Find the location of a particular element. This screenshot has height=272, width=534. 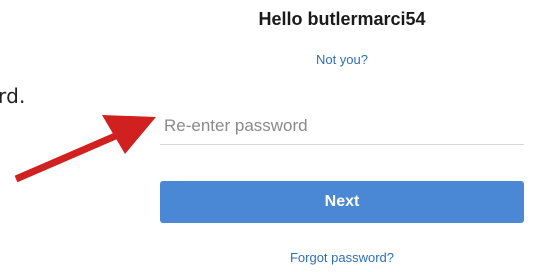

forgot-password-link: Forgot password? is located at coordinates (342, 257).